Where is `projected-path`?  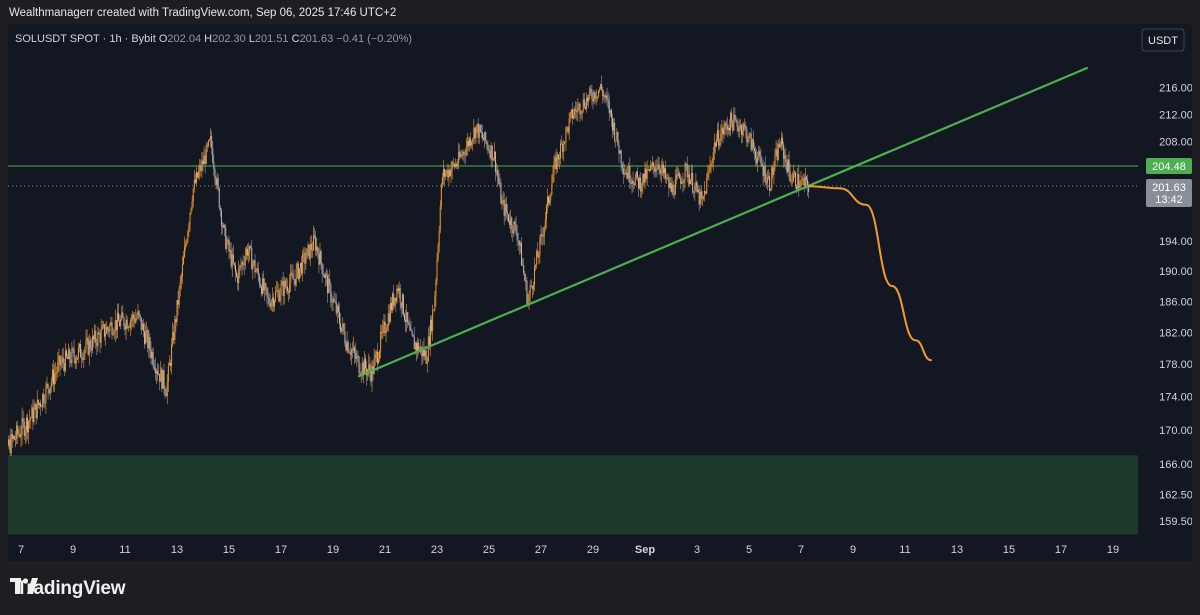
projected-path is located at coordinates (869, 273).